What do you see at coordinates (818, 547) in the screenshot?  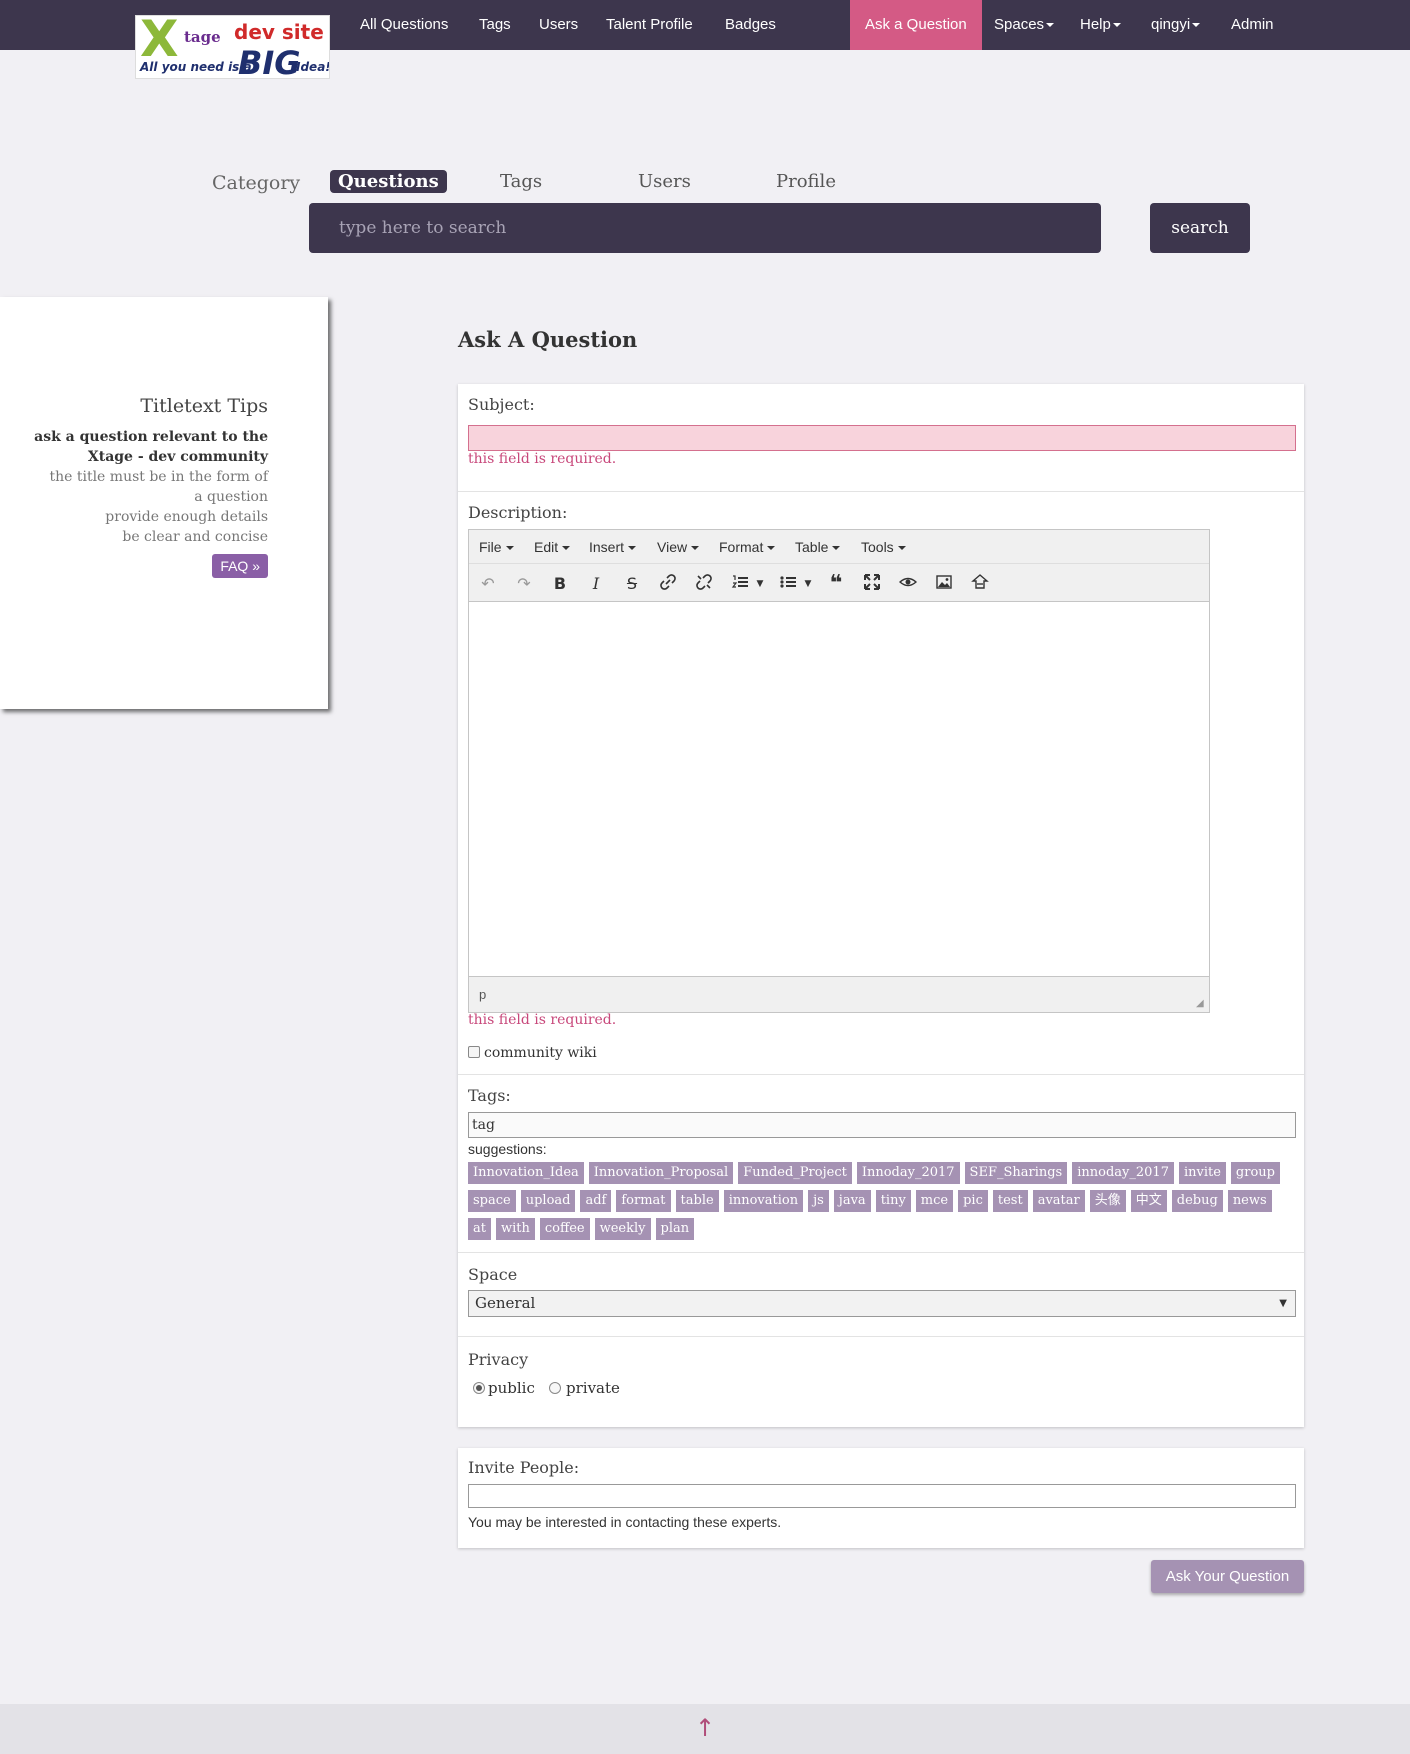 I see `editor-menu-table: Table` at bounding box center [818, 547].